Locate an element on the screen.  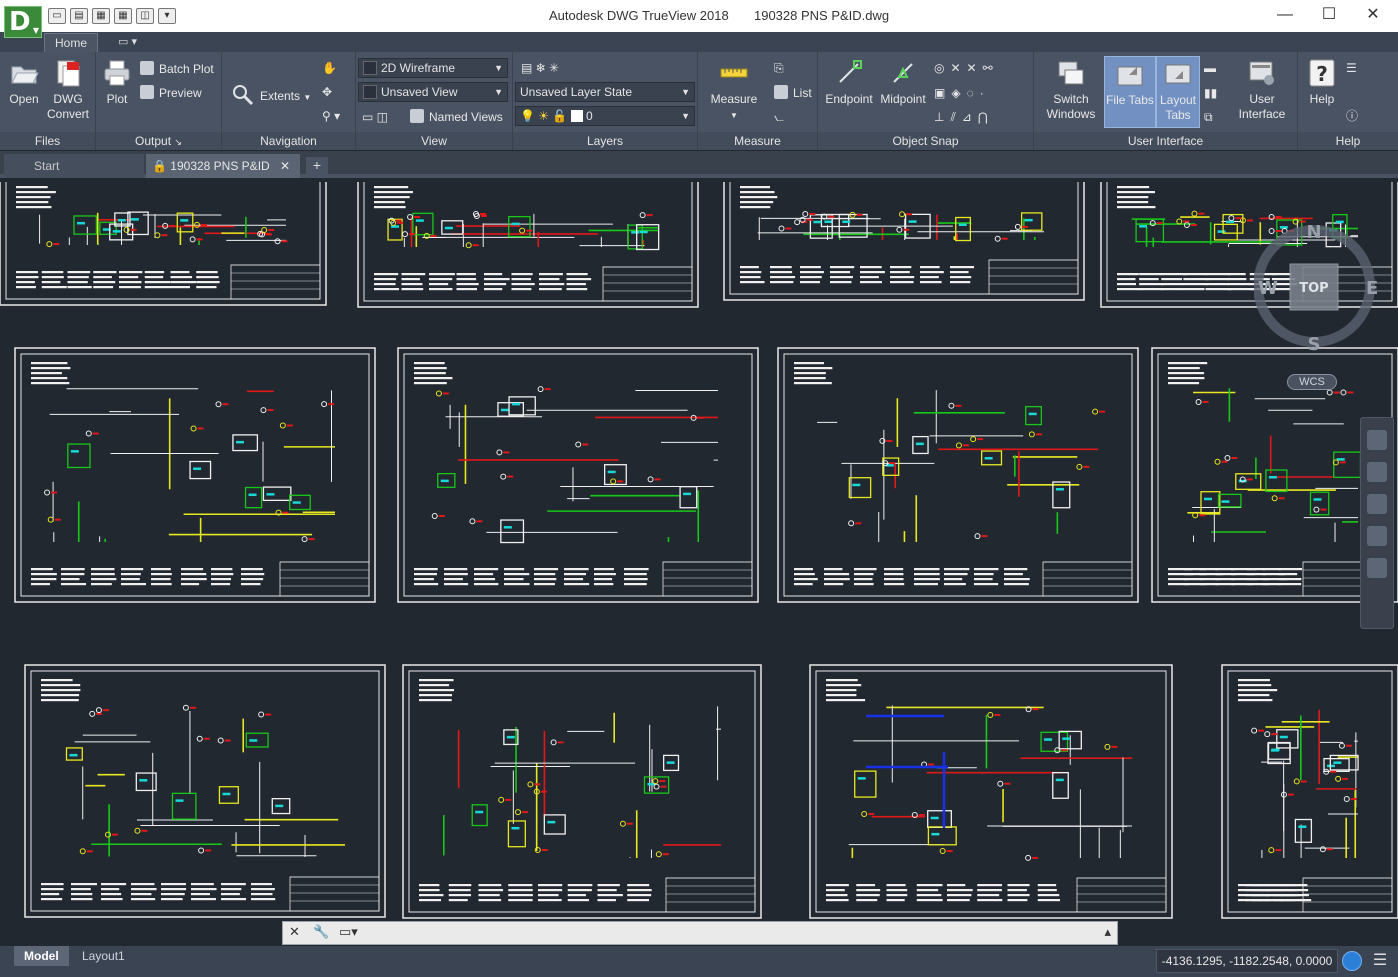
steering-wheel-icon is located at coordinates (1377, 440).